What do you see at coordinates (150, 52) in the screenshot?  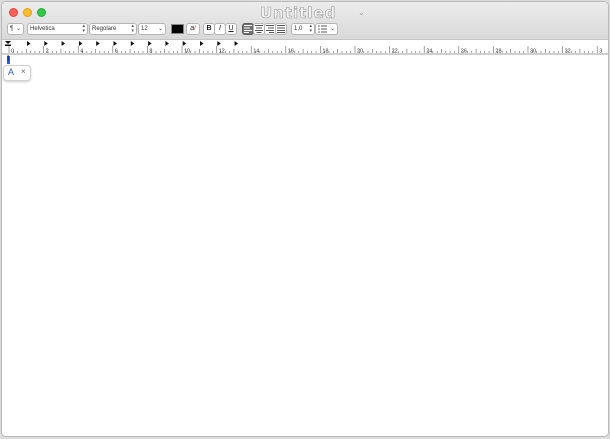 I see `ruler-label: 8` at bounding box center [150, 52].